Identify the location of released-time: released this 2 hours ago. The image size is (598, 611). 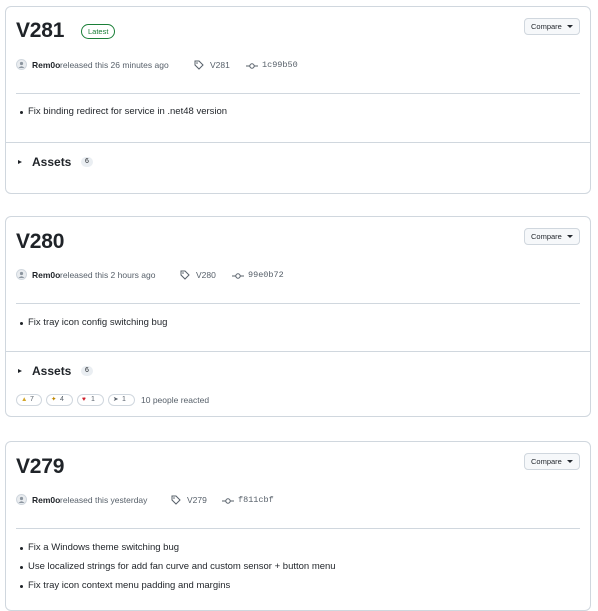
(108, 275).